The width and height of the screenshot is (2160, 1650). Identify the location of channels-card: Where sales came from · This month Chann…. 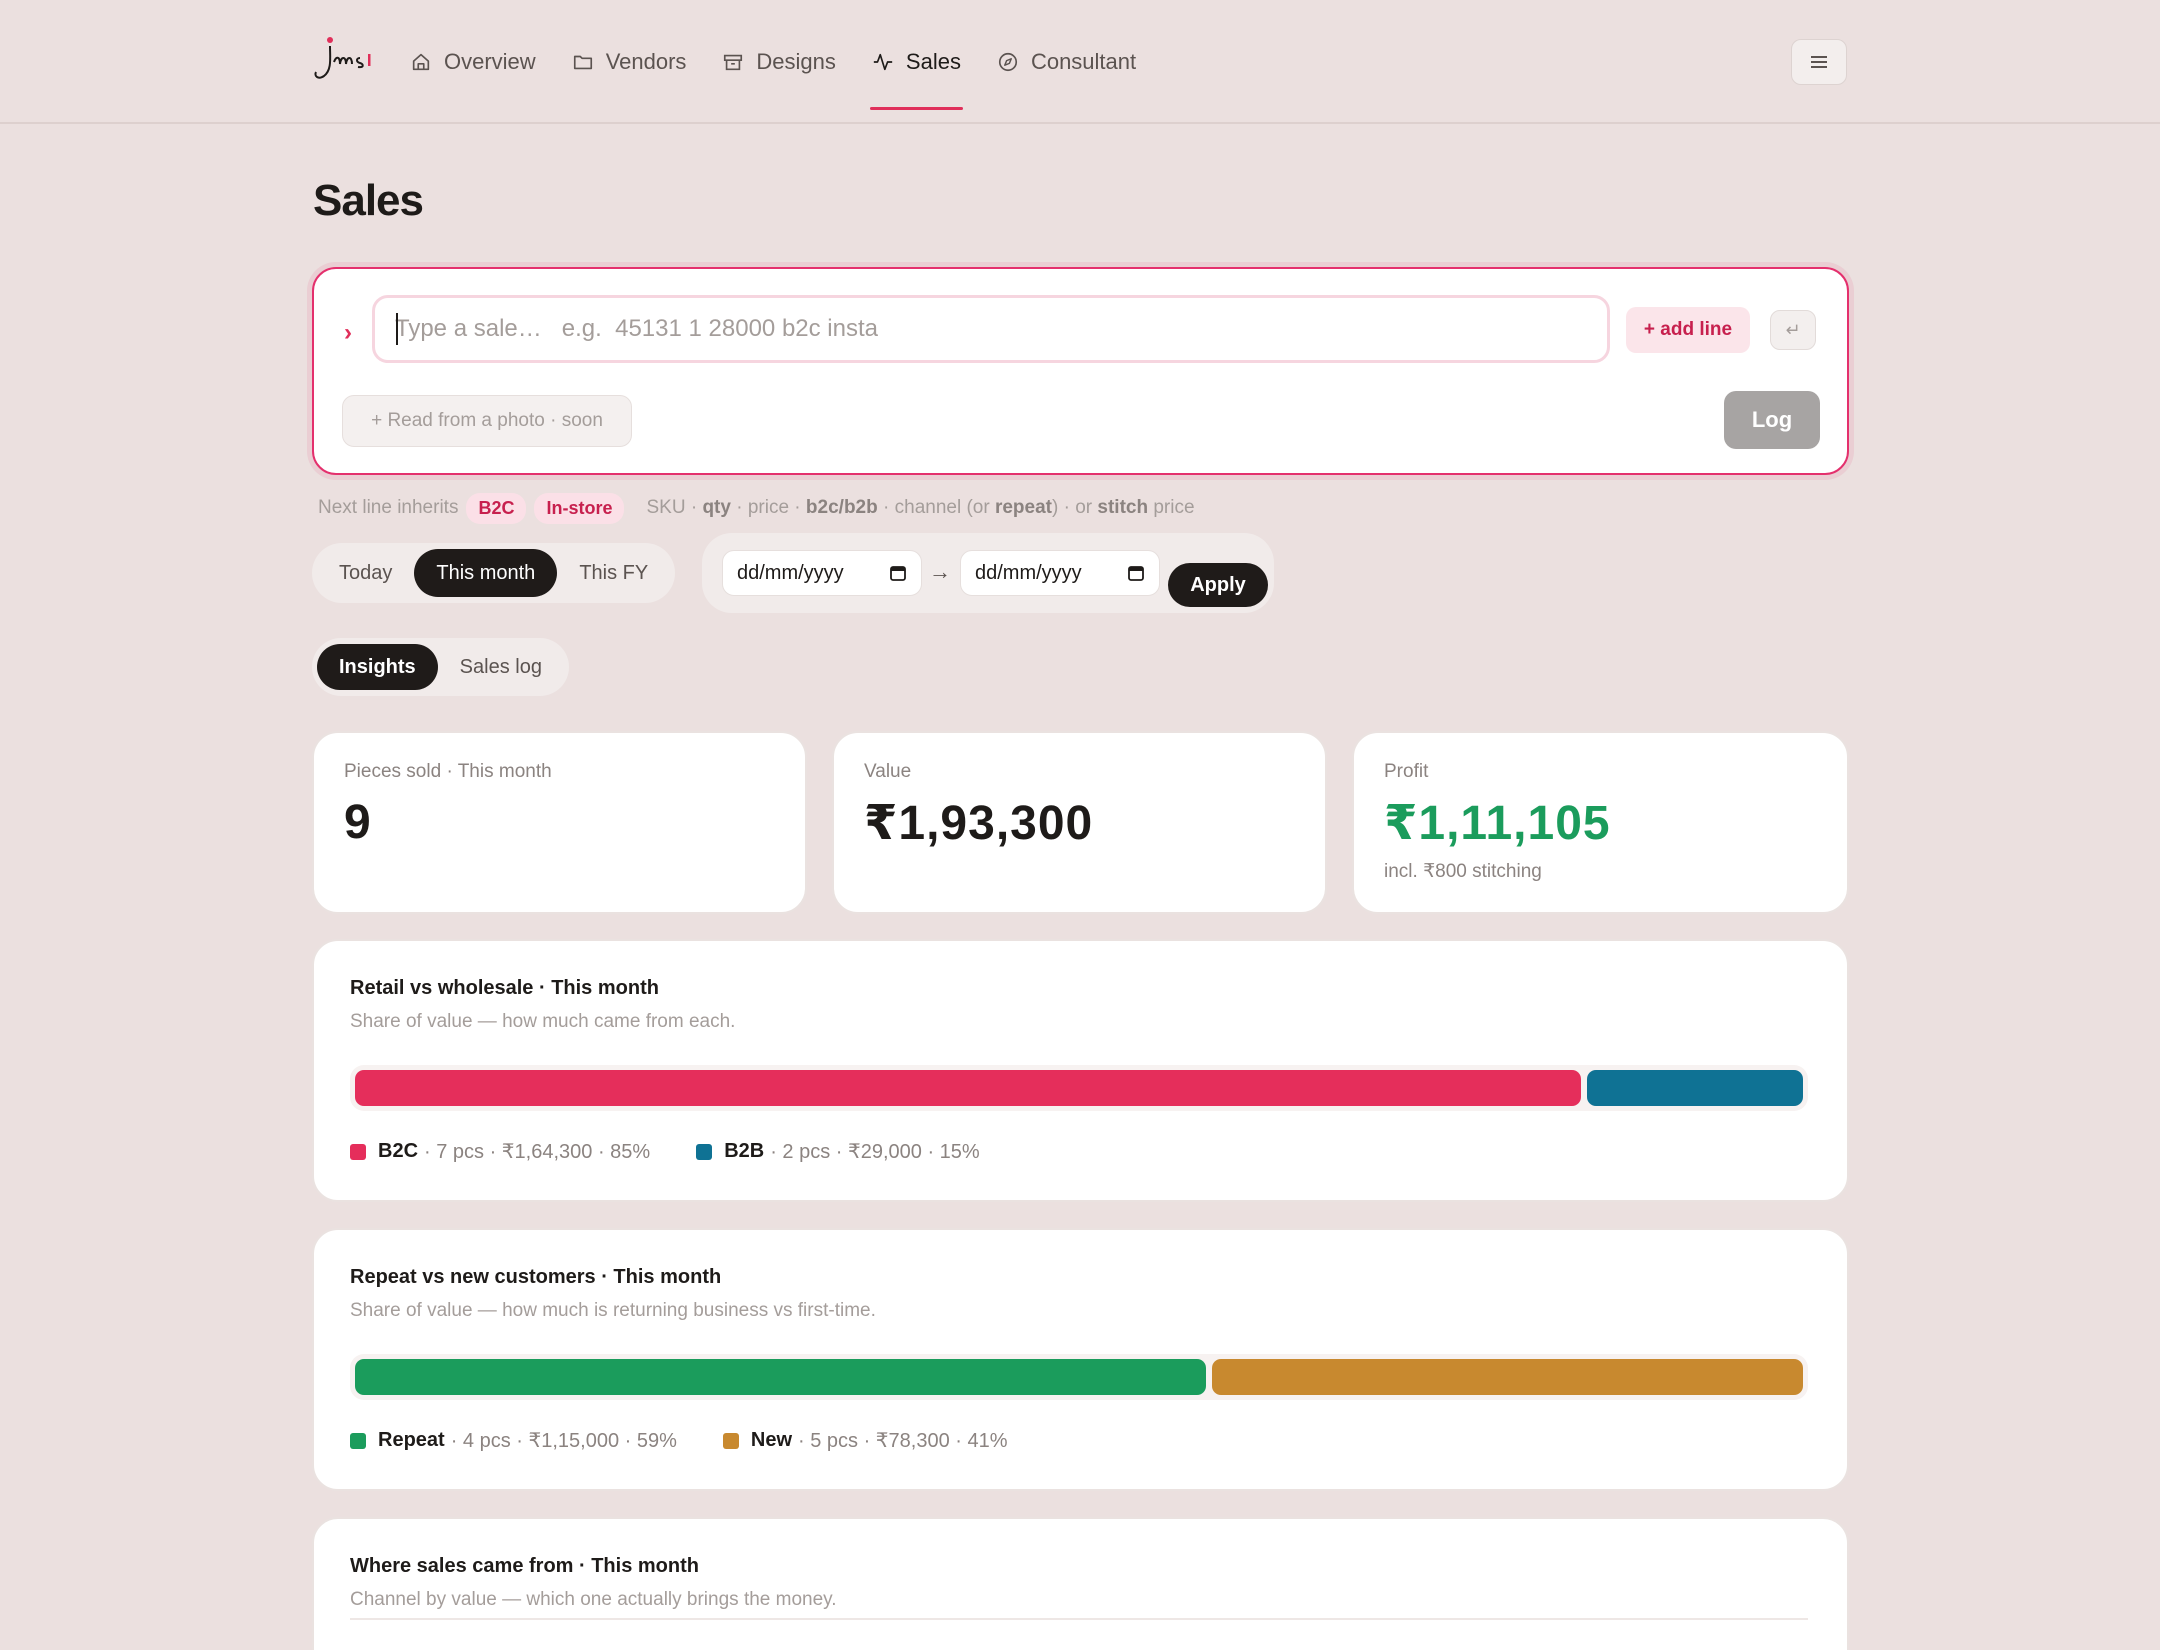
(1080, 1583).